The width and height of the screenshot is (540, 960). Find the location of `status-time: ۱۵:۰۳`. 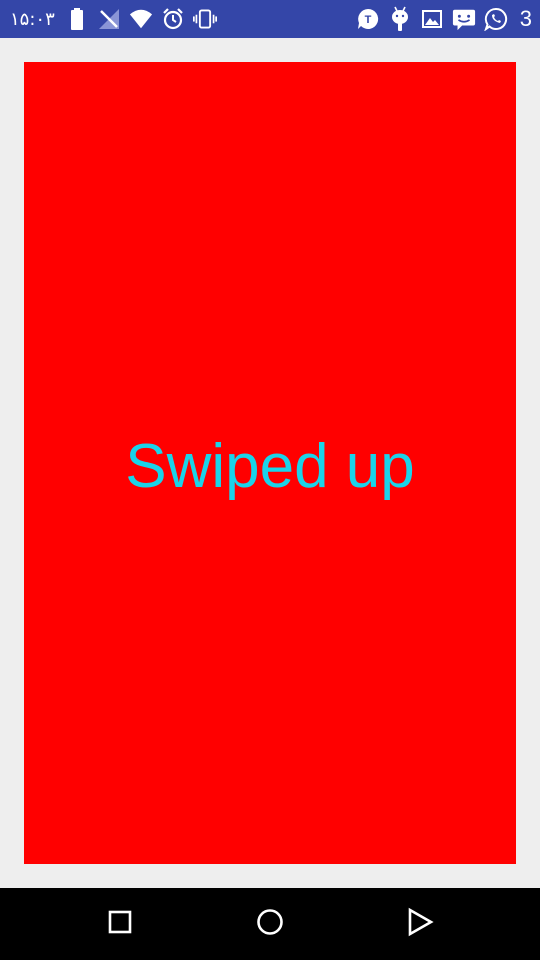

status-time: ۱۵:۰۳ is located at coordinates (32, 19).